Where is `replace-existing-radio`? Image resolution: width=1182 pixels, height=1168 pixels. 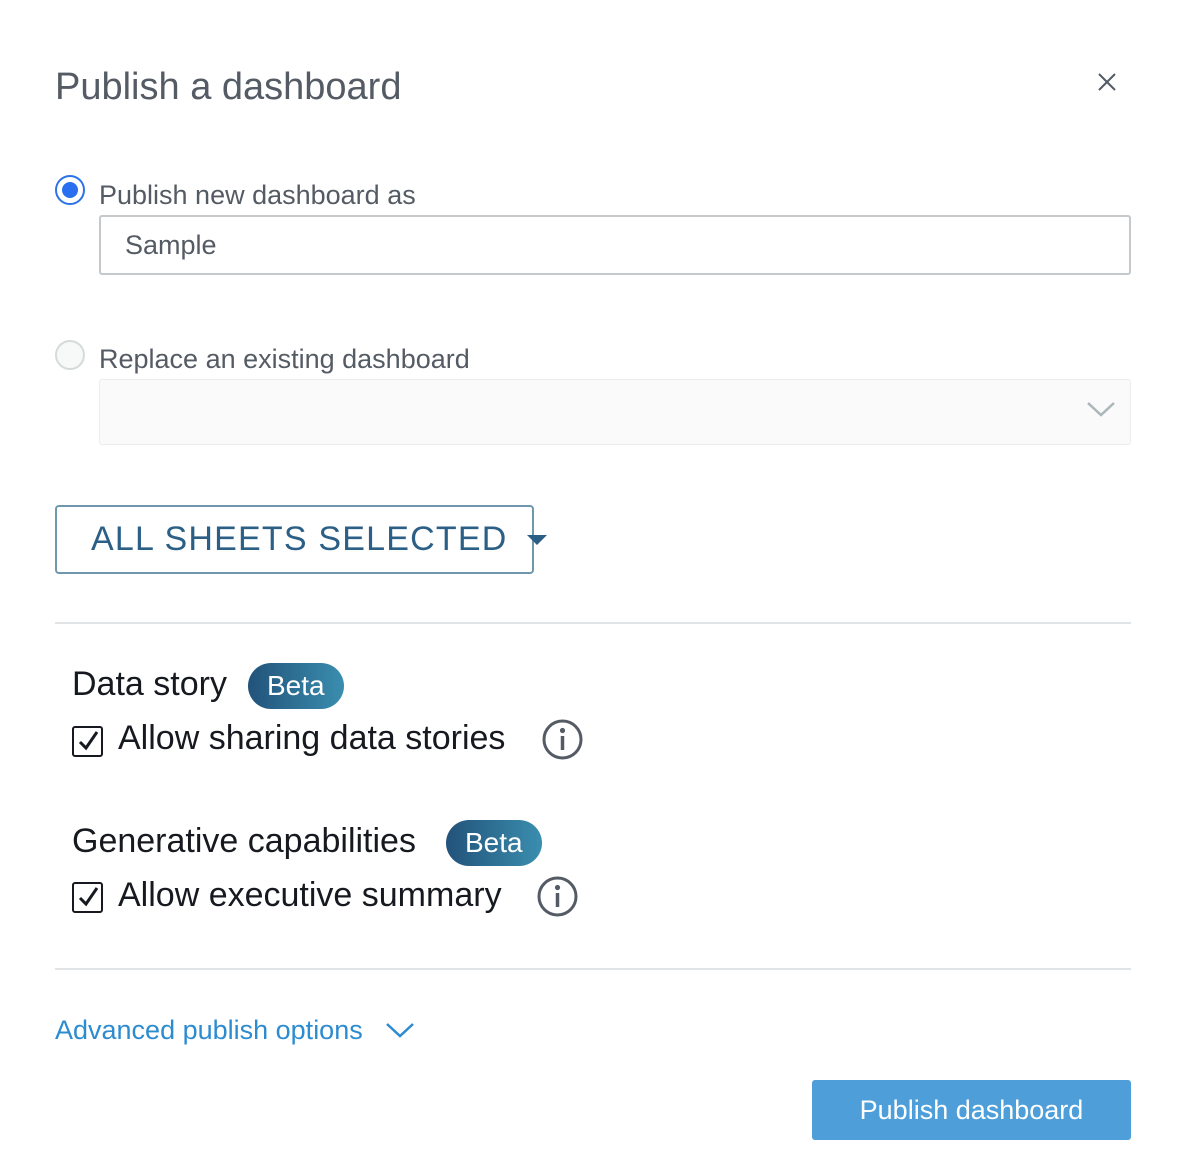 replace-existing-radio is located at coordinates (70, 355).